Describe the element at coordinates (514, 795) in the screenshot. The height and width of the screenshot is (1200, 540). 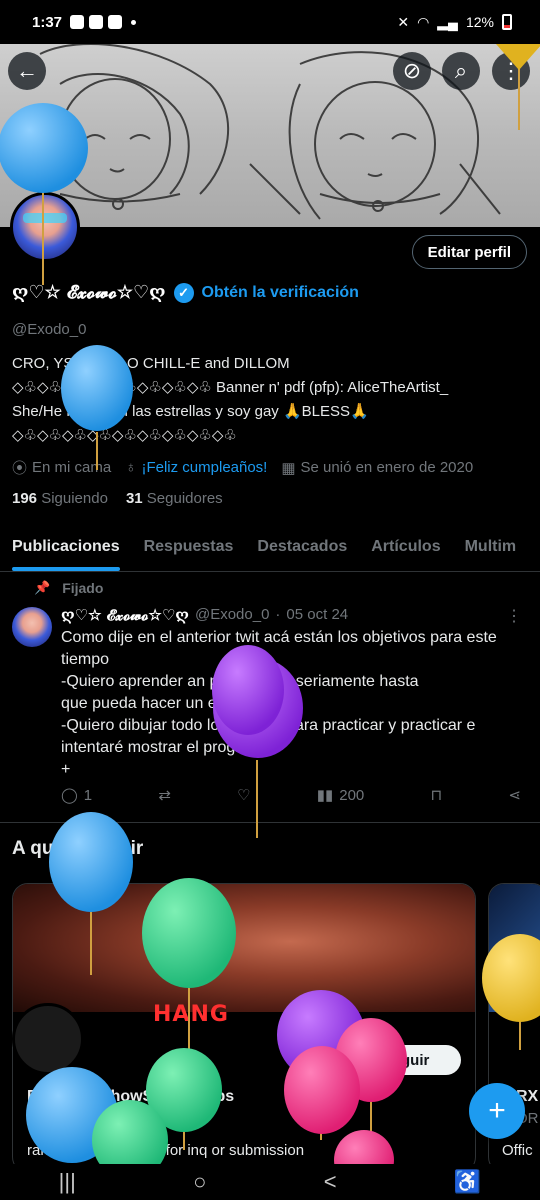
I see `share-button: ⋖` at that location.